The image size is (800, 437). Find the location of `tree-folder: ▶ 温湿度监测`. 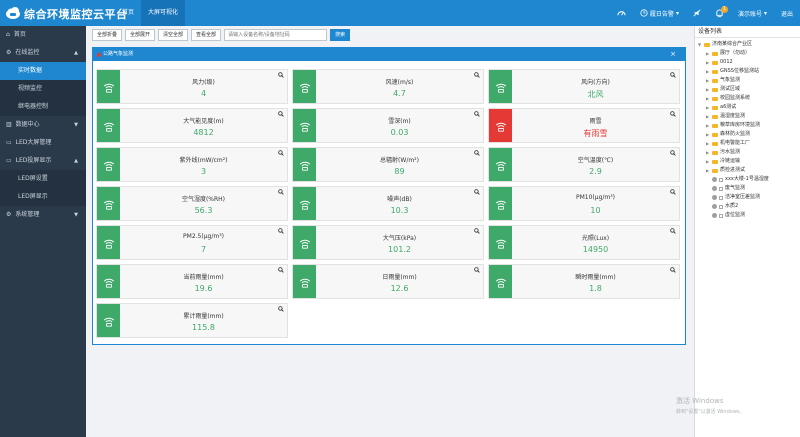

tree-folder: ▶ 温湿度监测 is located at coordinates (749, 116).